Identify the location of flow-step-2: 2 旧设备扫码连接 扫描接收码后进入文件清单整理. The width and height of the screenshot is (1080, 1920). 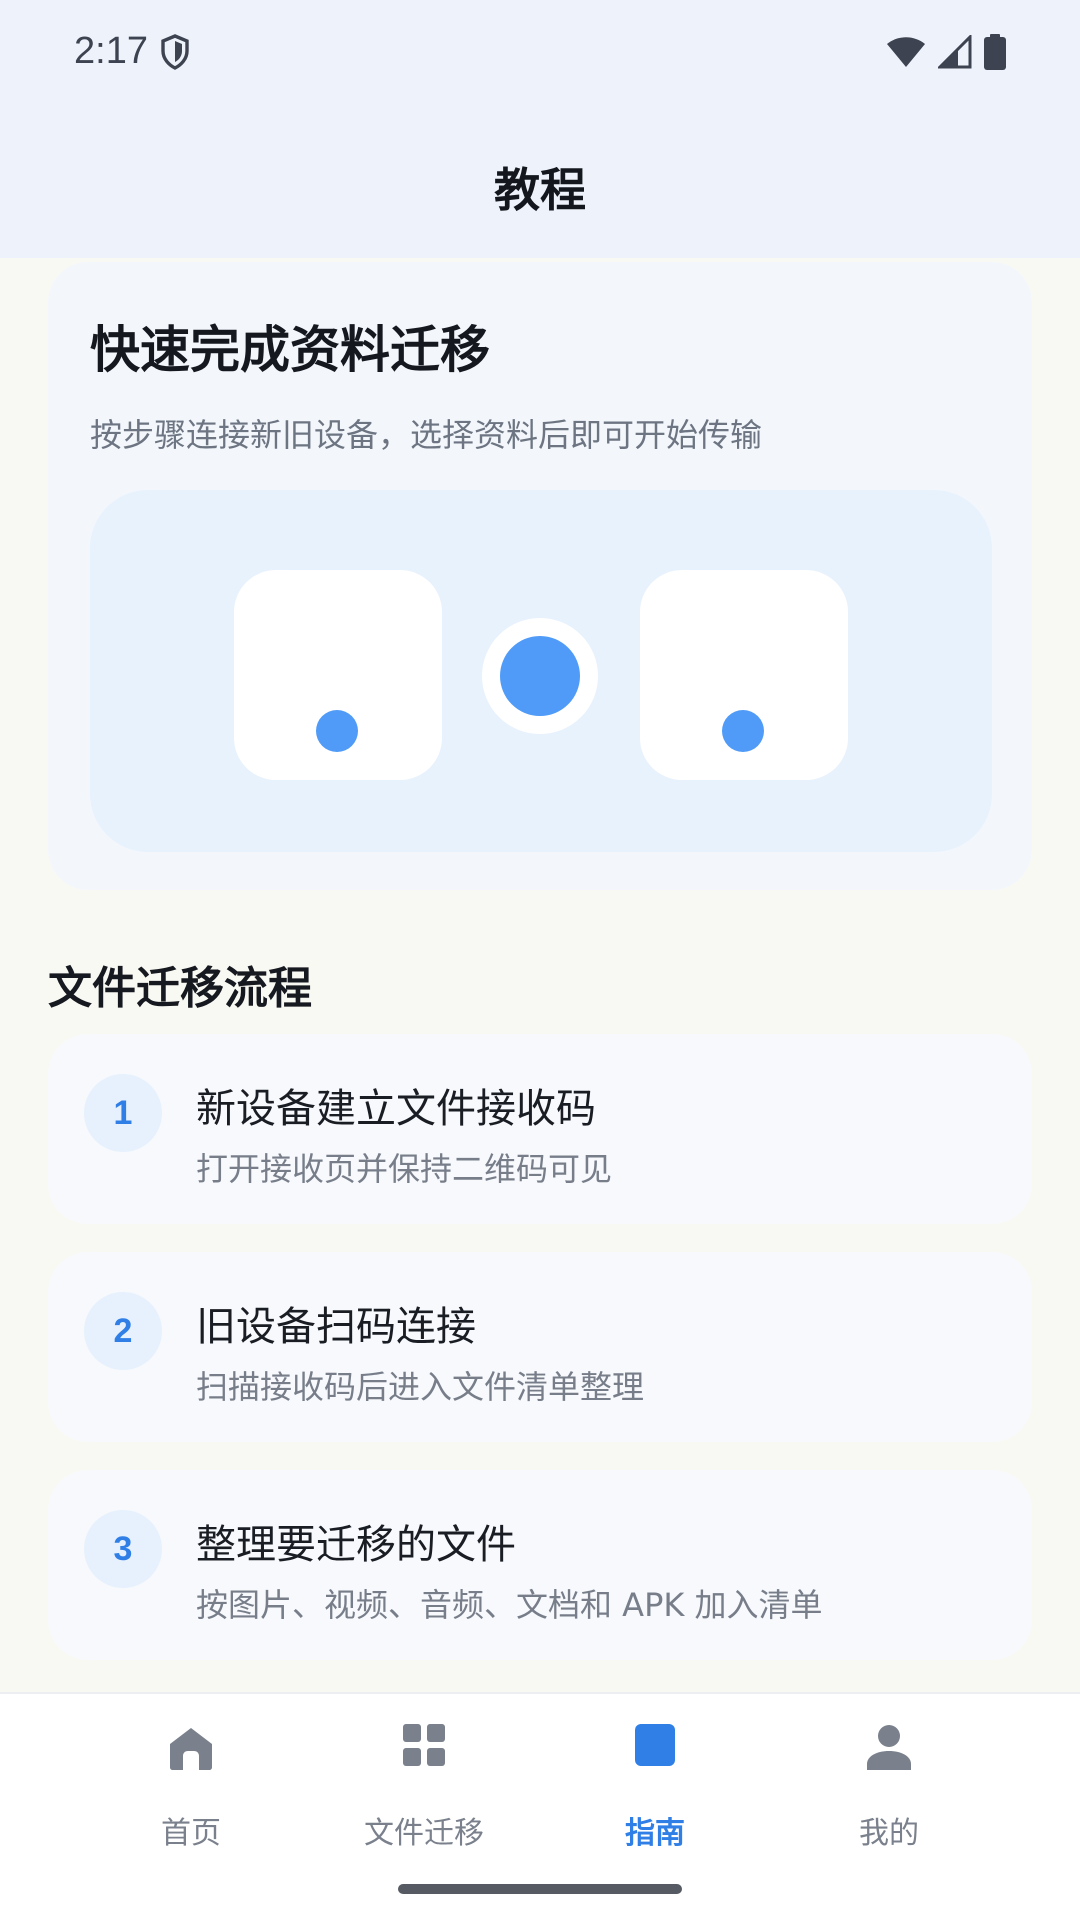
(540, 1347).